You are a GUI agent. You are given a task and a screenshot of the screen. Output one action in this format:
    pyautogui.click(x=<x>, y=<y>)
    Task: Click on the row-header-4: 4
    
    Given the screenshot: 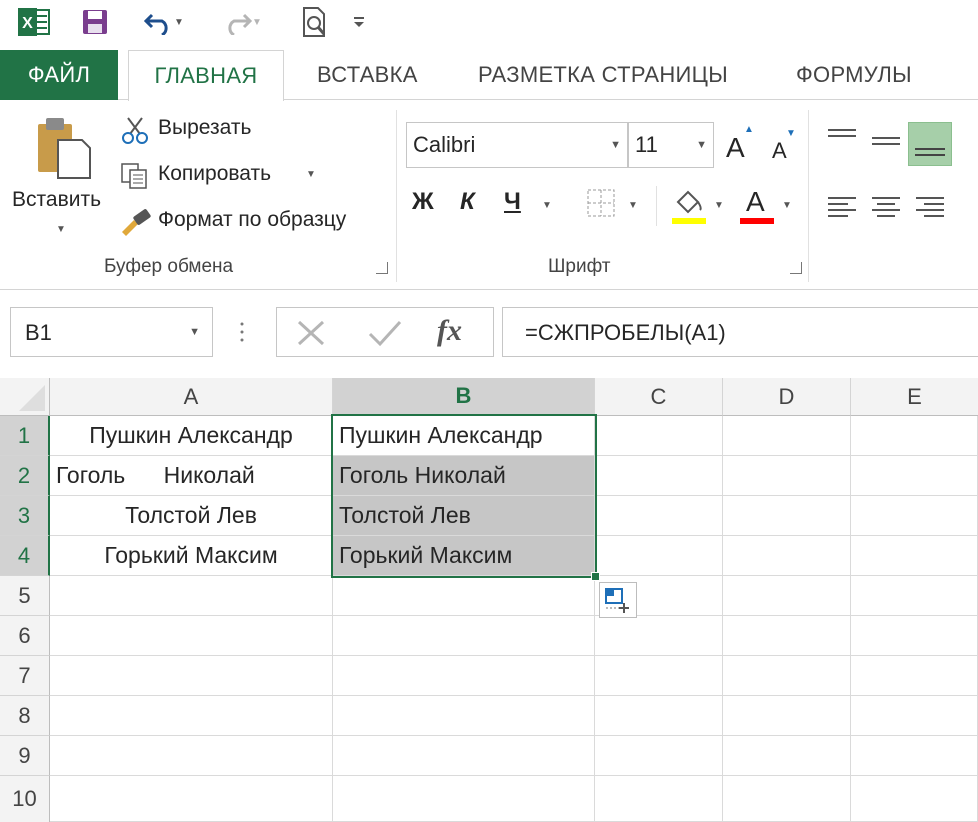 What is the action you would take?
    pyautogui.click(x=25, y=556)
    